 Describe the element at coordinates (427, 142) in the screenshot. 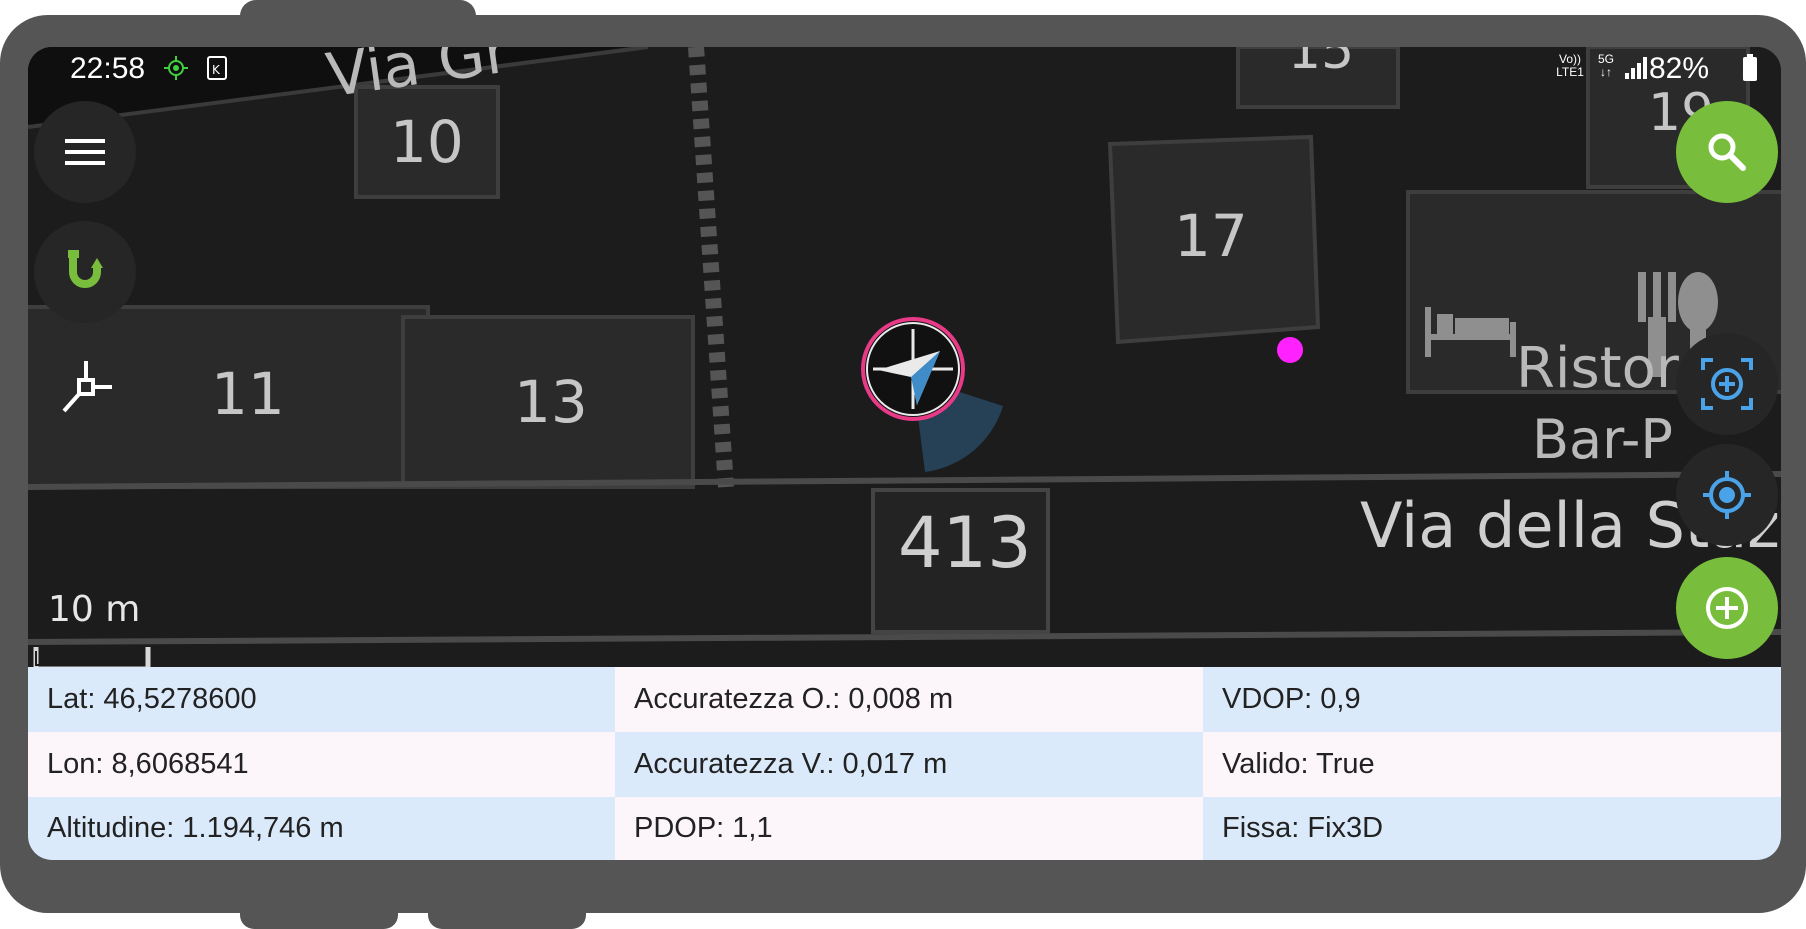

I see `house-number-10: 10` at that location.